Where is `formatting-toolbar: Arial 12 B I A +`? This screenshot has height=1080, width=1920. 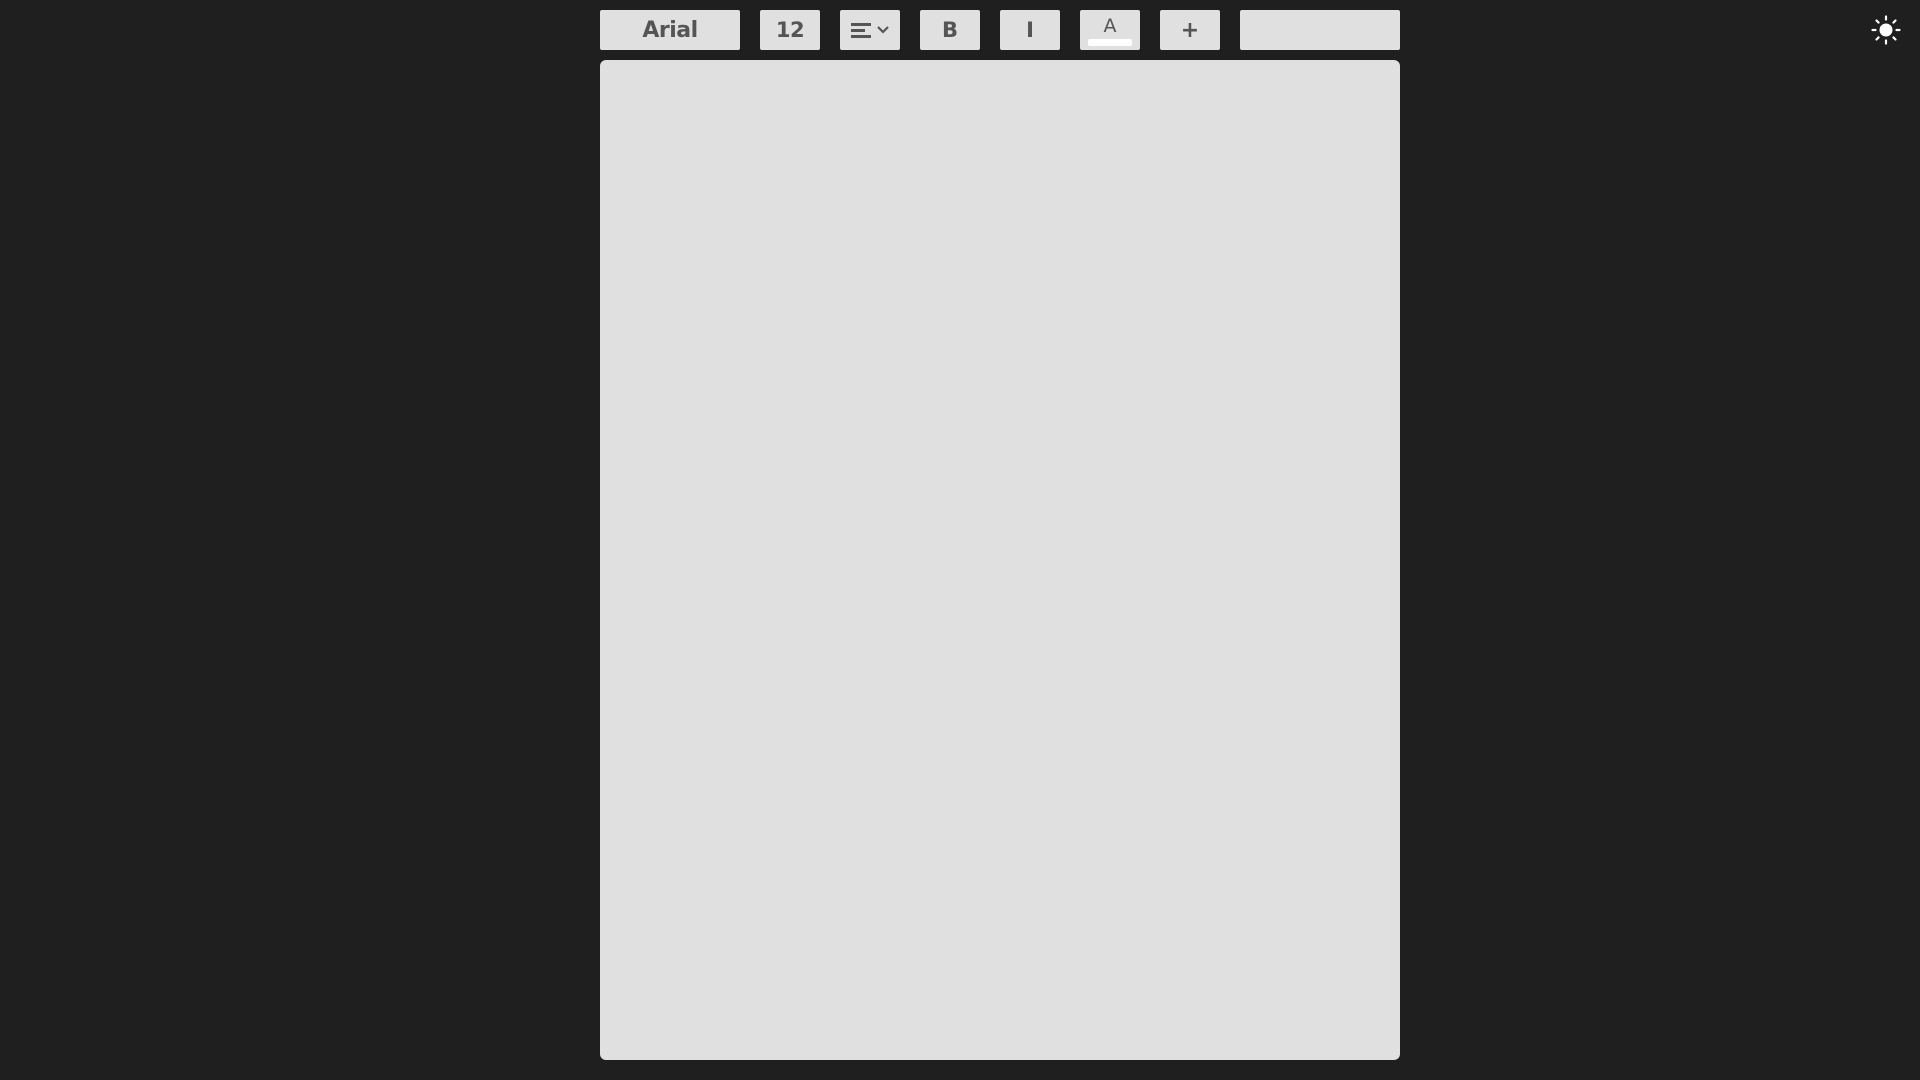
formatting-toolbar: Arial 12 B I A + is located at coordinates (1000, 30).